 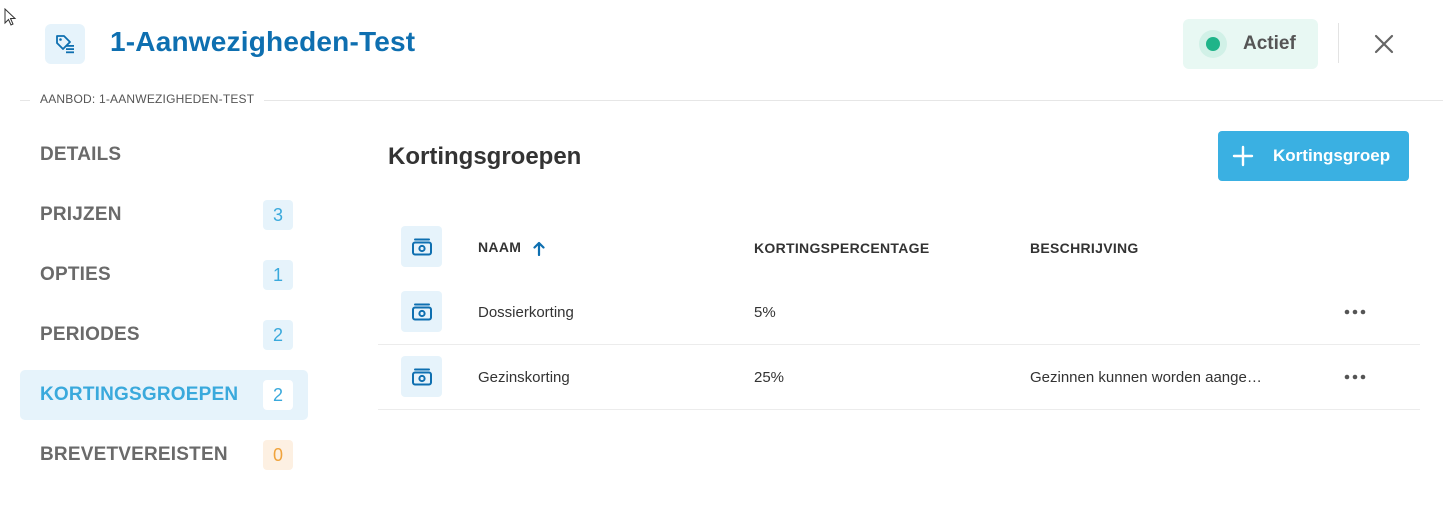 I want to click on price-tag-list-icon, so click(x=65, y=44).